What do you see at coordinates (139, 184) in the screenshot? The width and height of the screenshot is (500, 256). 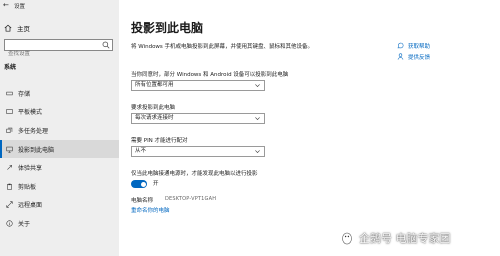 I see `power-only-toggle` at bounding box center [139, 184].